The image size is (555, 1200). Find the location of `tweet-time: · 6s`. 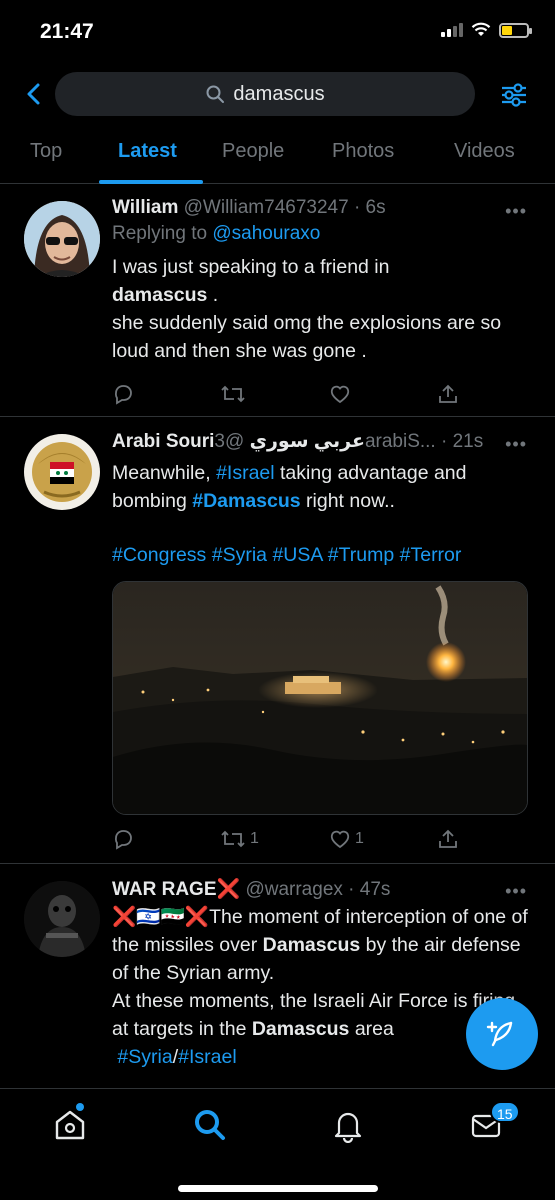

tweet-time: · 6s is located at coordinates (369, 207).